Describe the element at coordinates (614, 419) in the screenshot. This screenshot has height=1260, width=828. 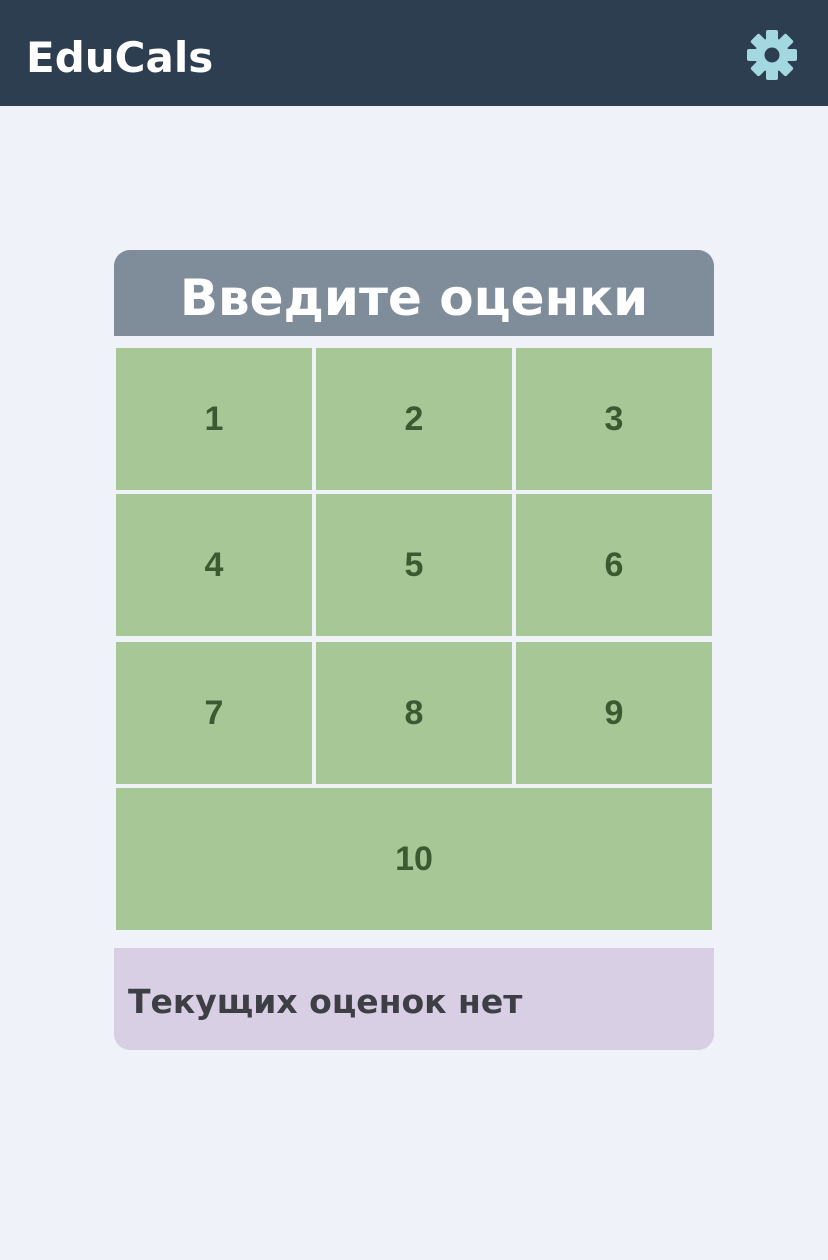
I see `grade-key-3: 3` at that location.